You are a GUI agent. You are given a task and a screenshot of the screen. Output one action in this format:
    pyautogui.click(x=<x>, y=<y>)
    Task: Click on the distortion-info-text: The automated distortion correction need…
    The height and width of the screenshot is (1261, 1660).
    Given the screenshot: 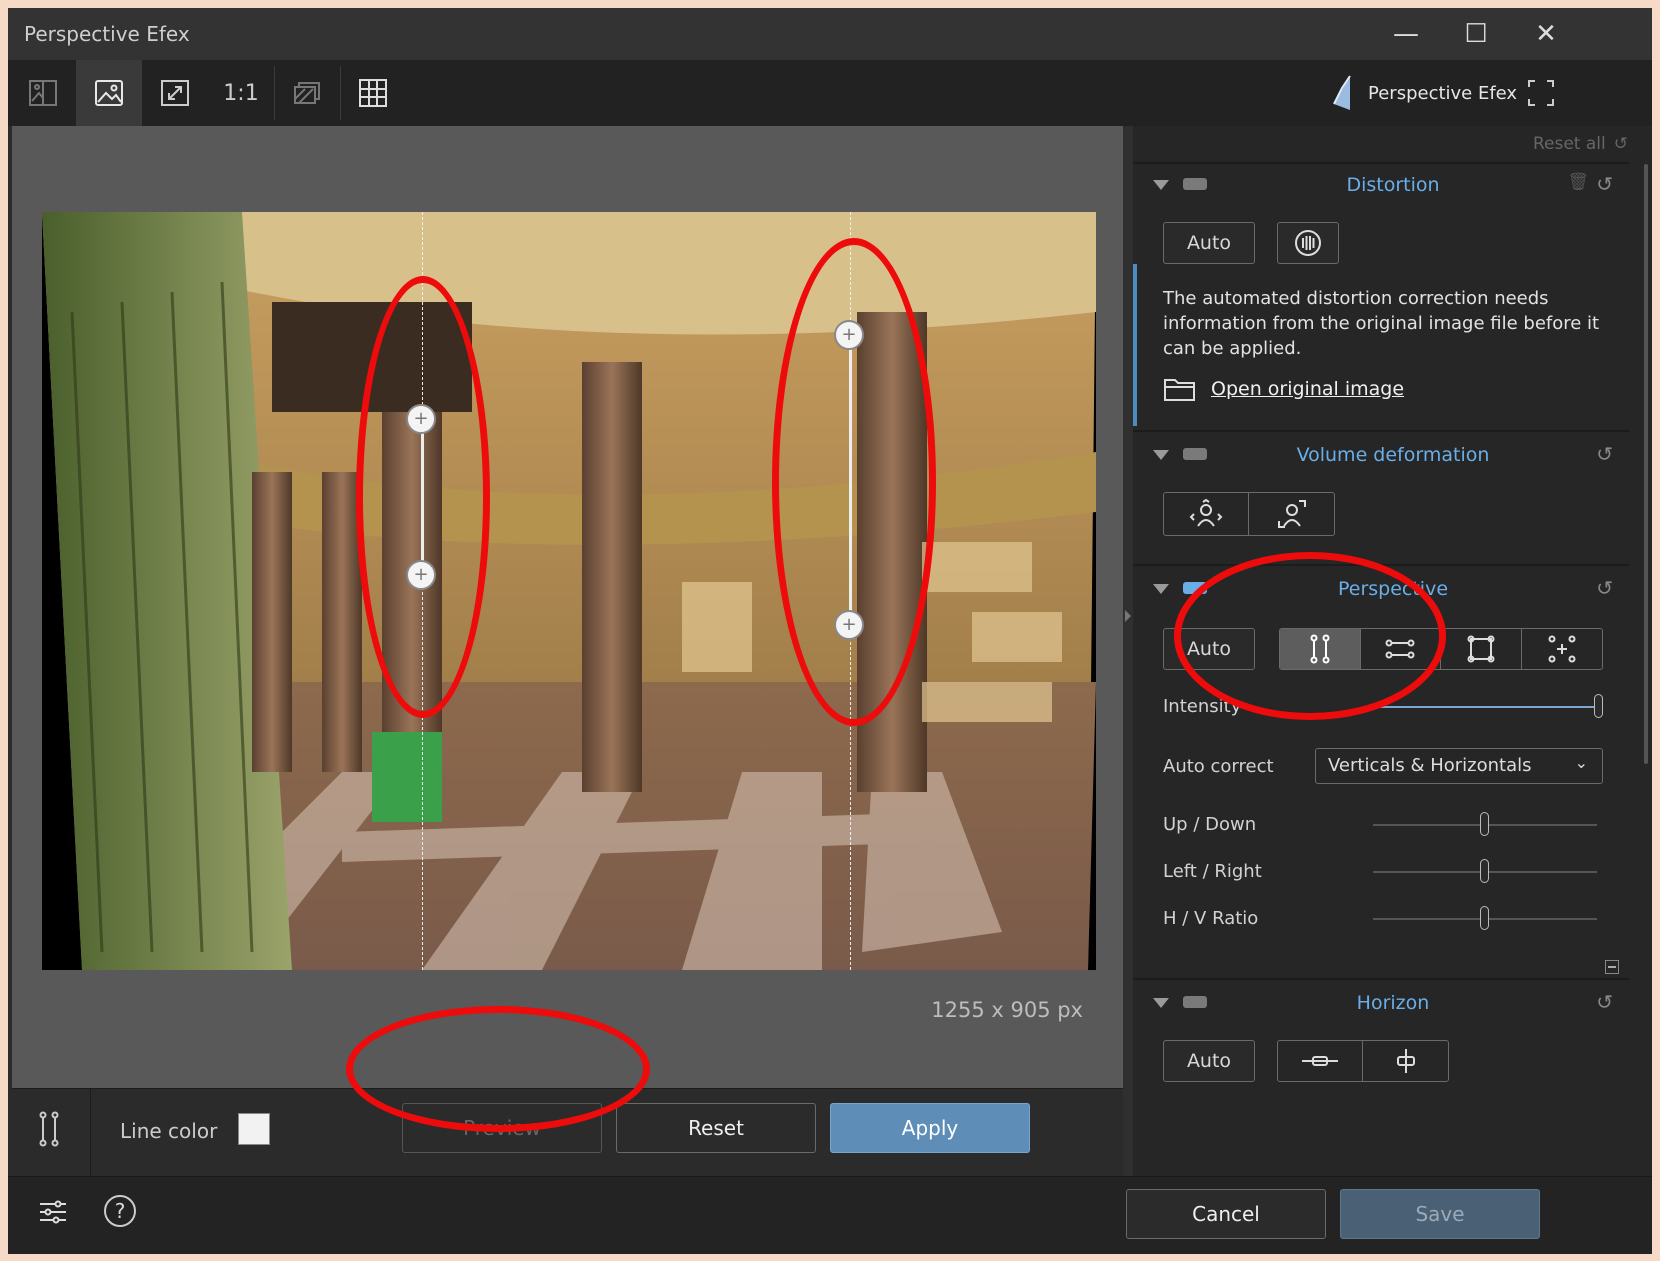 What is the action you would take?
    pyautogui.click(x=1381, y=323)
    